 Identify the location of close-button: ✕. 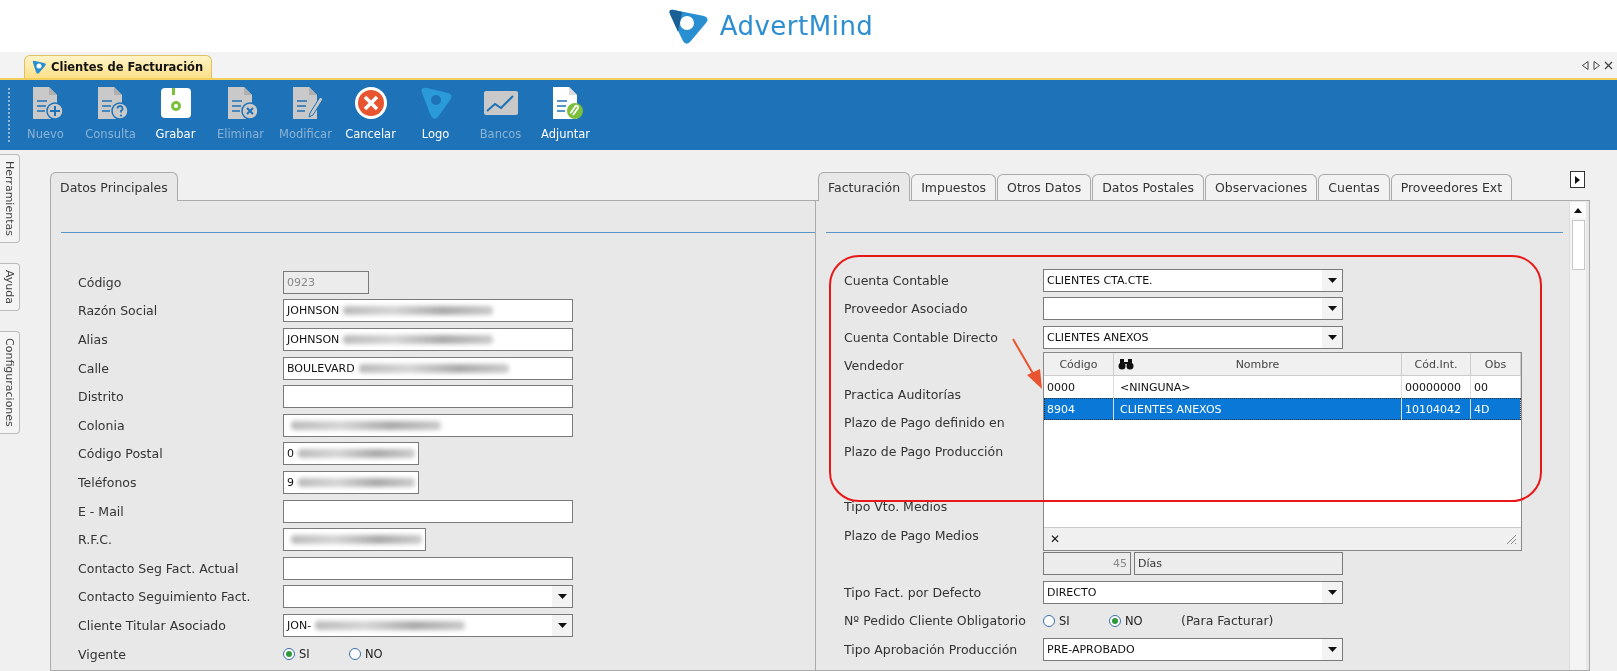
(1055, 539).